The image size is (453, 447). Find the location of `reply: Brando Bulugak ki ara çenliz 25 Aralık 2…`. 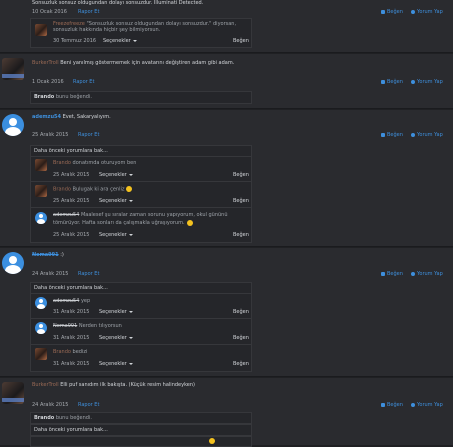

reply: Brando Bulugak ki ara çenliz 25 Aralık 2… is located at coordinates (141, 194).